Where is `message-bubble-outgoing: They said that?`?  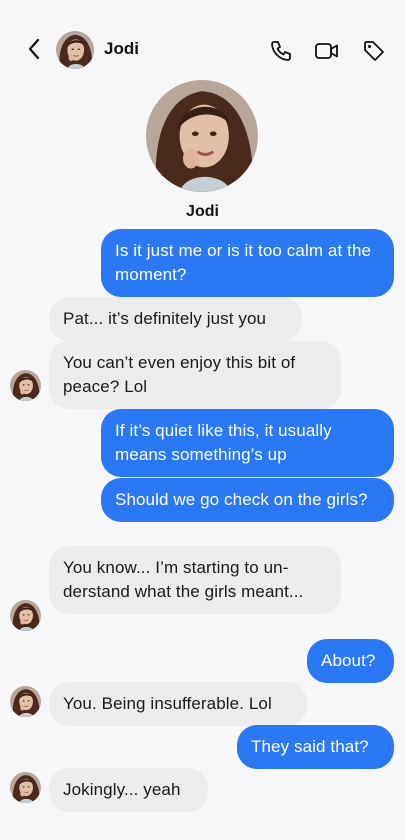 message-bubble-outgoing: They said that? is located at coordinates (315, 747).